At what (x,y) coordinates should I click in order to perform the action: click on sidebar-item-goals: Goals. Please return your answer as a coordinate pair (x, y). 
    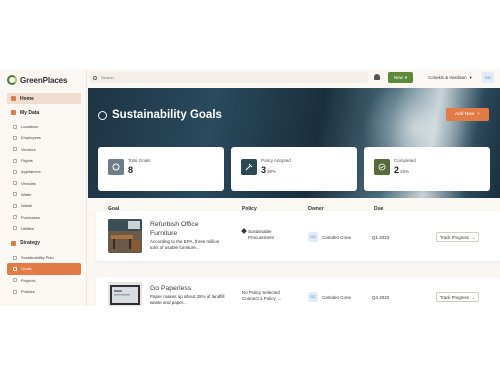
    Looking at the image, I should click on (44, 269).